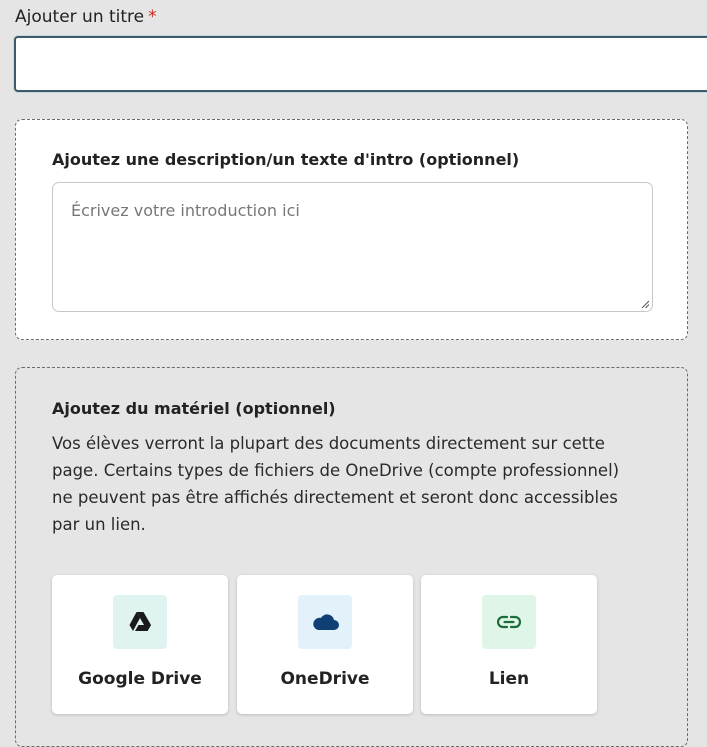  I want to click on onedrive-button: OneDrive, so click(325, 644).